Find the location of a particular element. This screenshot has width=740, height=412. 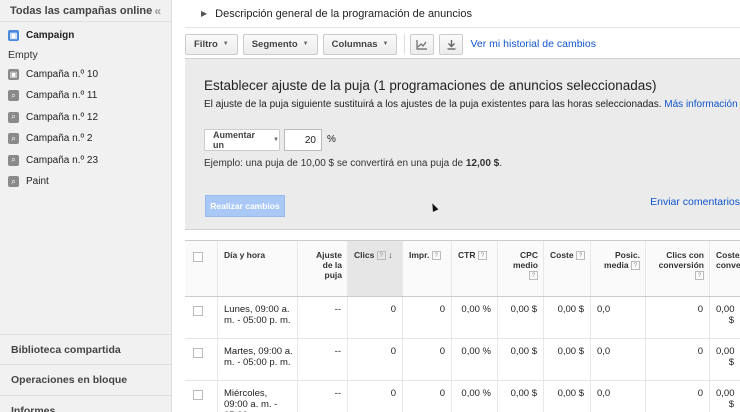

adjustment-type-label: Aumentar un is located at coordinates (234, 140).